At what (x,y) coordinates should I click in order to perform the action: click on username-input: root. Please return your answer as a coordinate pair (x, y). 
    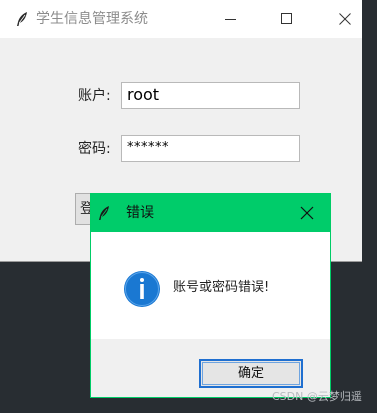
    Looking at the image, I should click on (210, 95).